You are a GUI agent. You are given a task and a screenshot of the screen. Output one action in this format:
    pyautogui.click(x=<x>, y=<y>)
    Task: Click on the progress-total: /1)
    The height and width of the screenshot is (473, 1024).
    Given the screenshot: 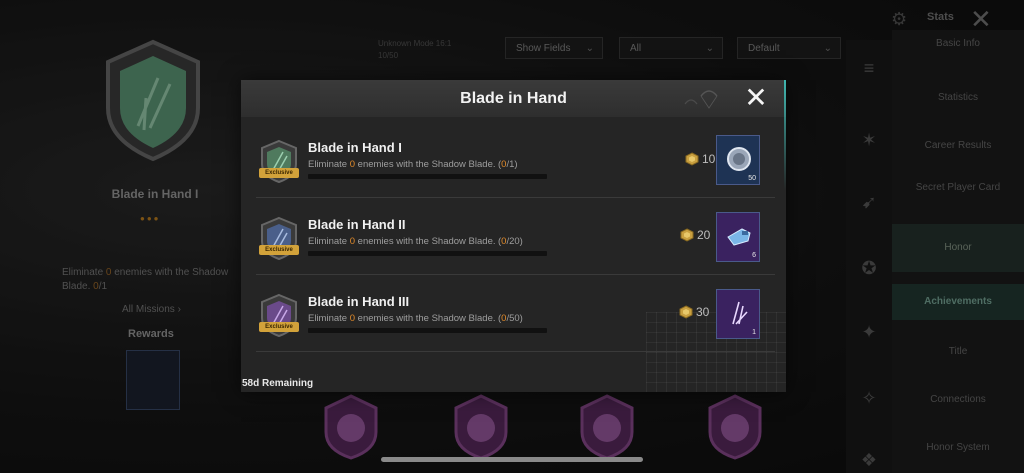 What is the action you would take?
    pyautogui.click(x=512, y=164)
    